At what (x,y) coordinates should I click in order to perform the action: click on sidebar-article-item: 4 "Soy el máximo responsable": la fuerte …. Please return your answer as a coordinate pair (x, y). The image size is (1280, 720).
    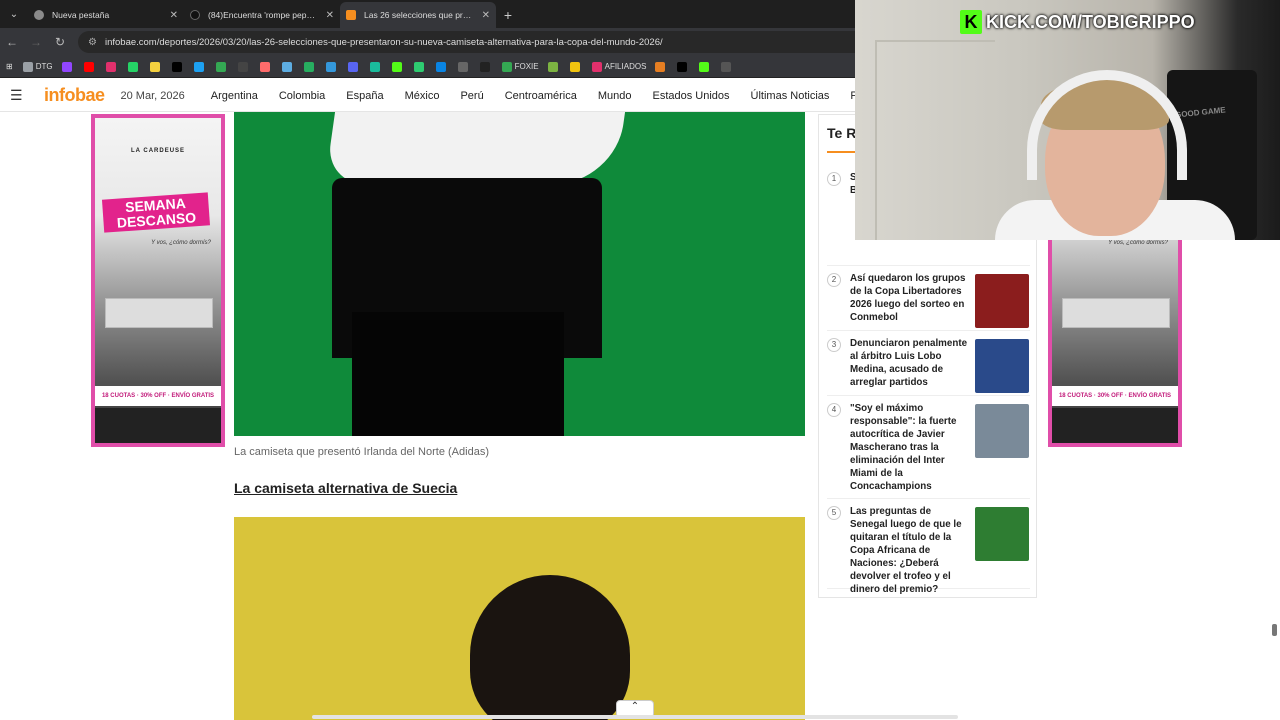
    Looking at the image, I should click on (928, 450).